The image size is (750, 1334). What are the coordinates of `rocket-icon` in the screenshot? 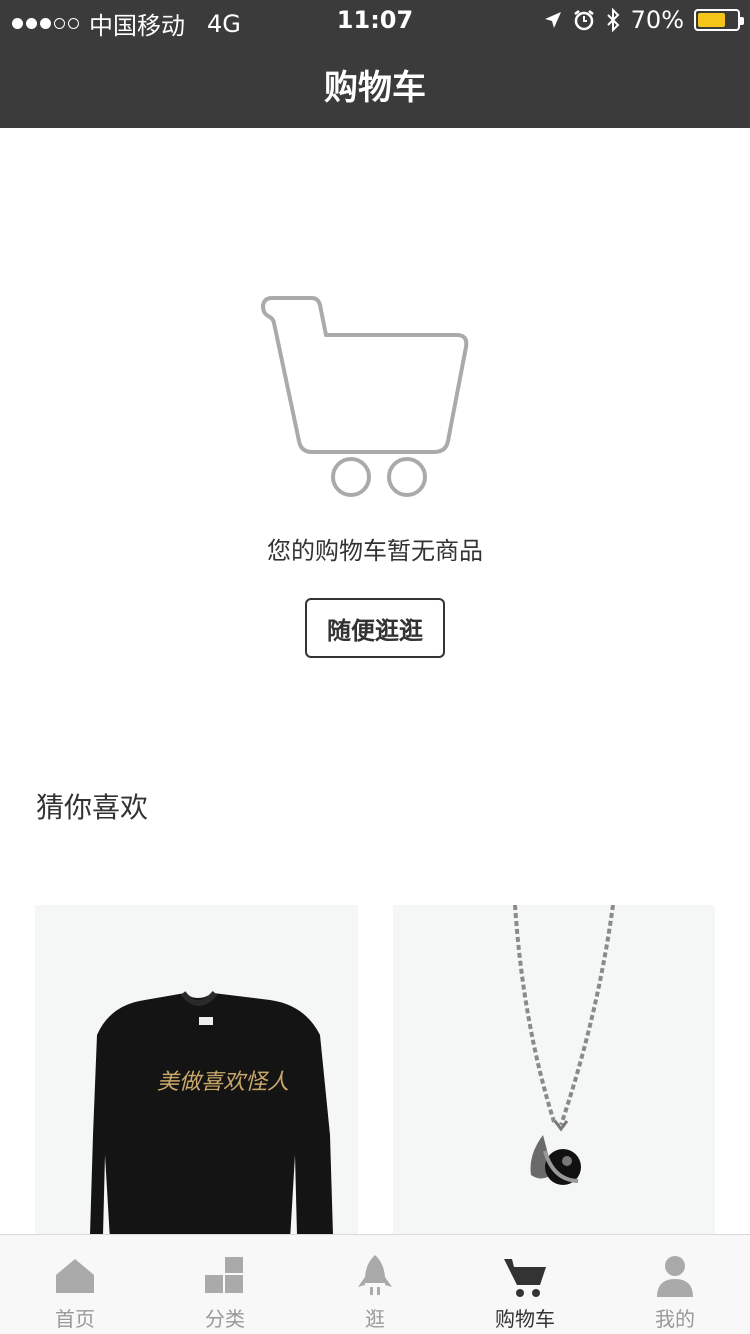 It's located at (375, 1275).